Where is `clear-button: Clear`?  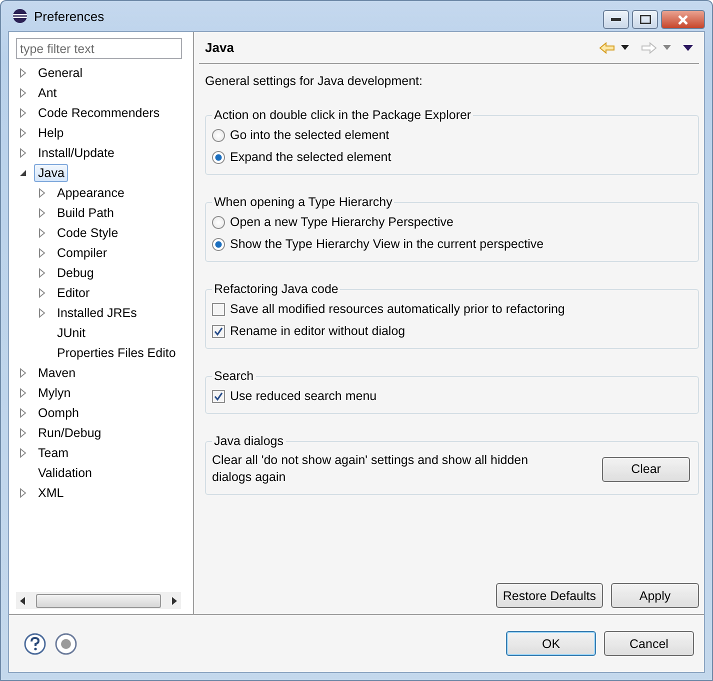 clear-button: Clear is located at coordinates (646, 469).